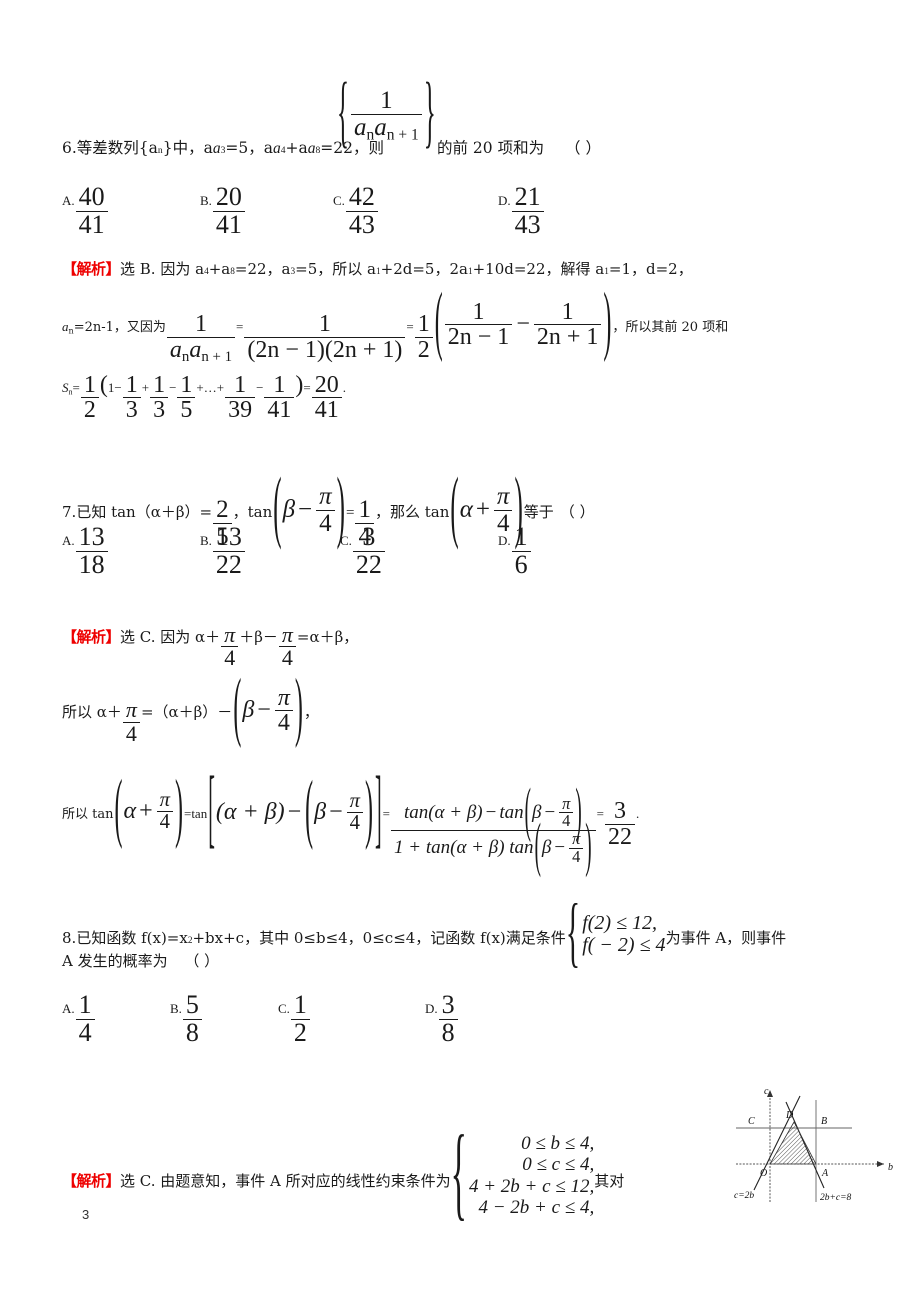  I want to click on q7-explanation-line-3: 所以 tan ( α + π 4 ) =tan [ (α + β) − ( β, so click(351, 820).